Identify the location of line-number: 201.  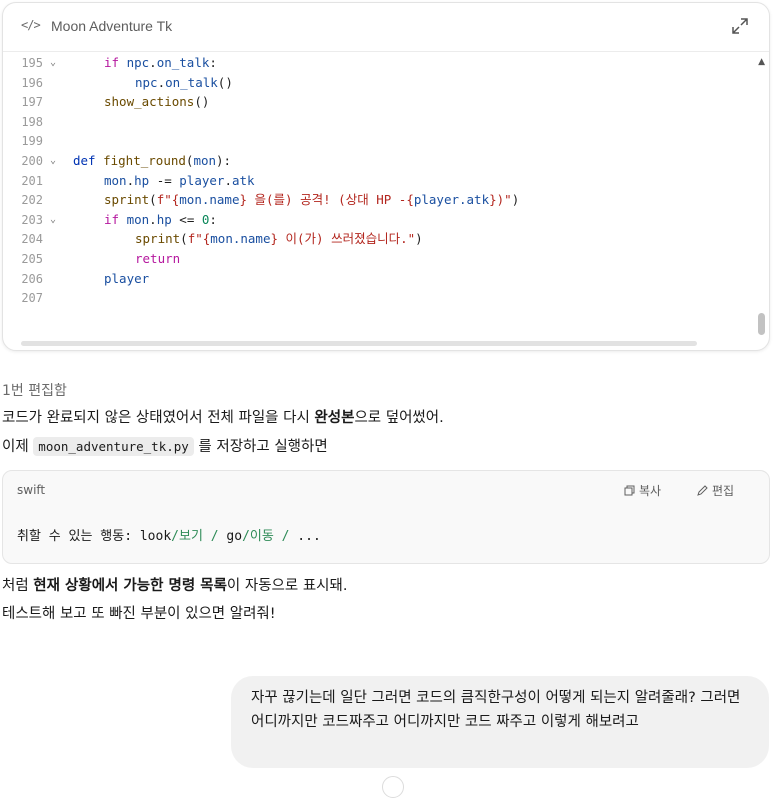
(32, 180).